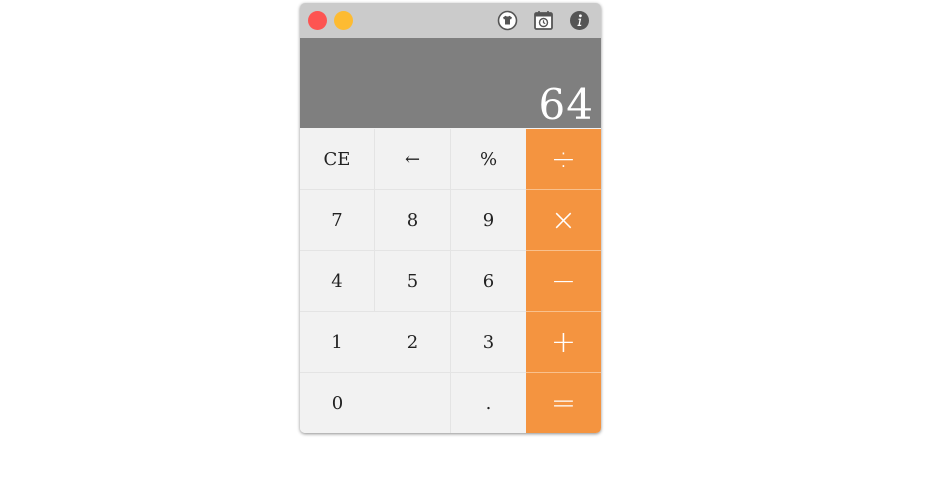 The height and width of the screenshot is (498, 936). Describe the element at coordinates (337, 220) in the screenshot. I see `digit-7-button: 7` at that location.